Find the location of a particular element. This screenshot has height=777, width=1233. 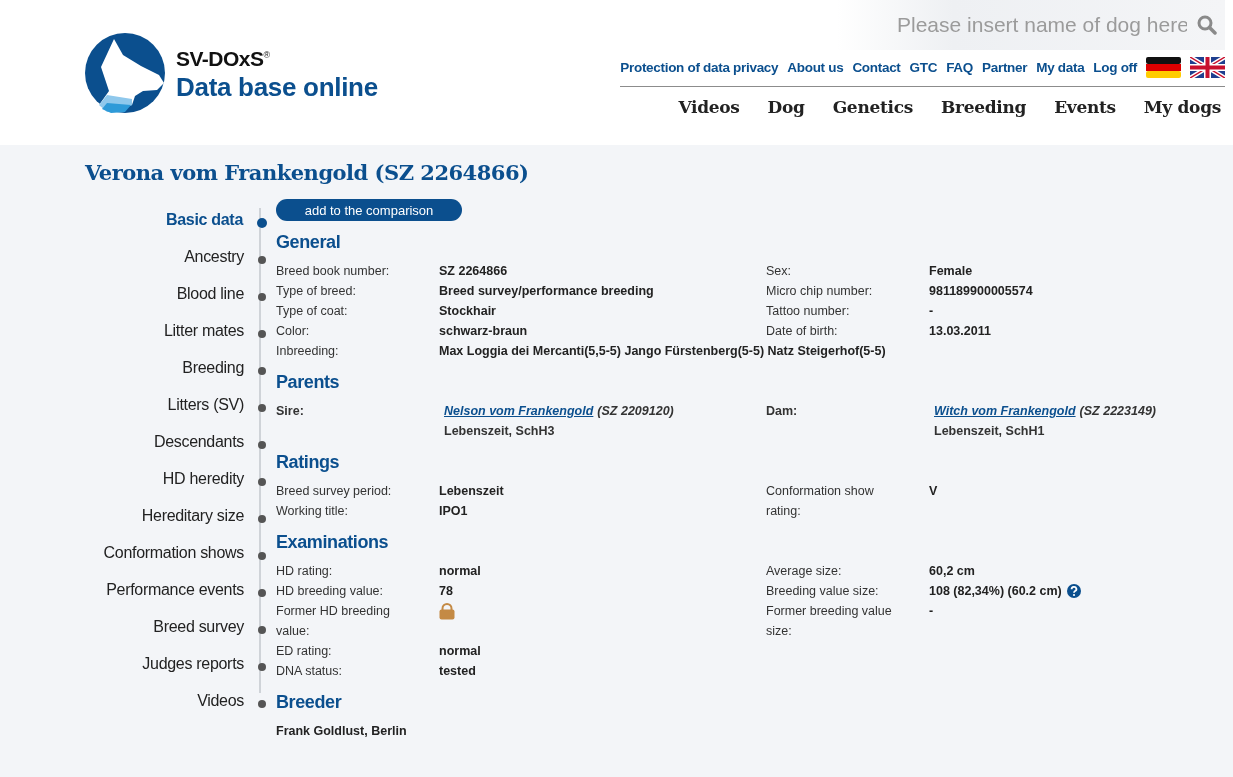

top-link: My data is located at coordinates (1060, 67).